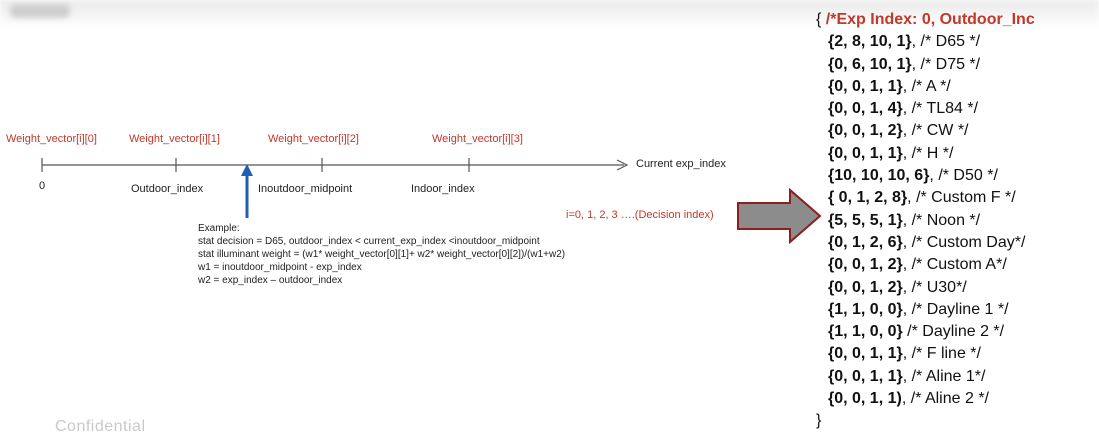 This screenshot has width=1099, height=445. I want to click on code-entry-values: {5, 5, 5, 1}, so click(865, 220).